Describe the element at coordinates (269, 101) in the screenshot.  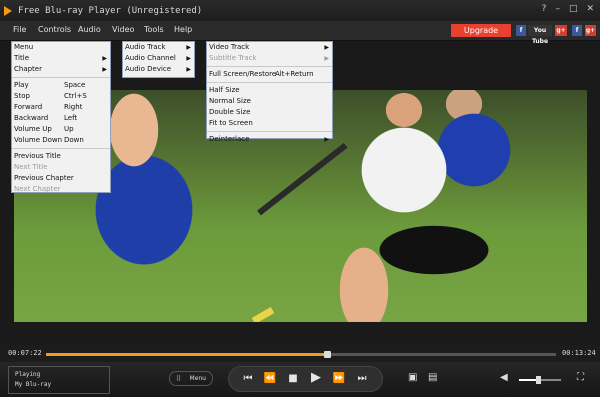
I see `menu-item-normal-size: Normal Size` at that location.